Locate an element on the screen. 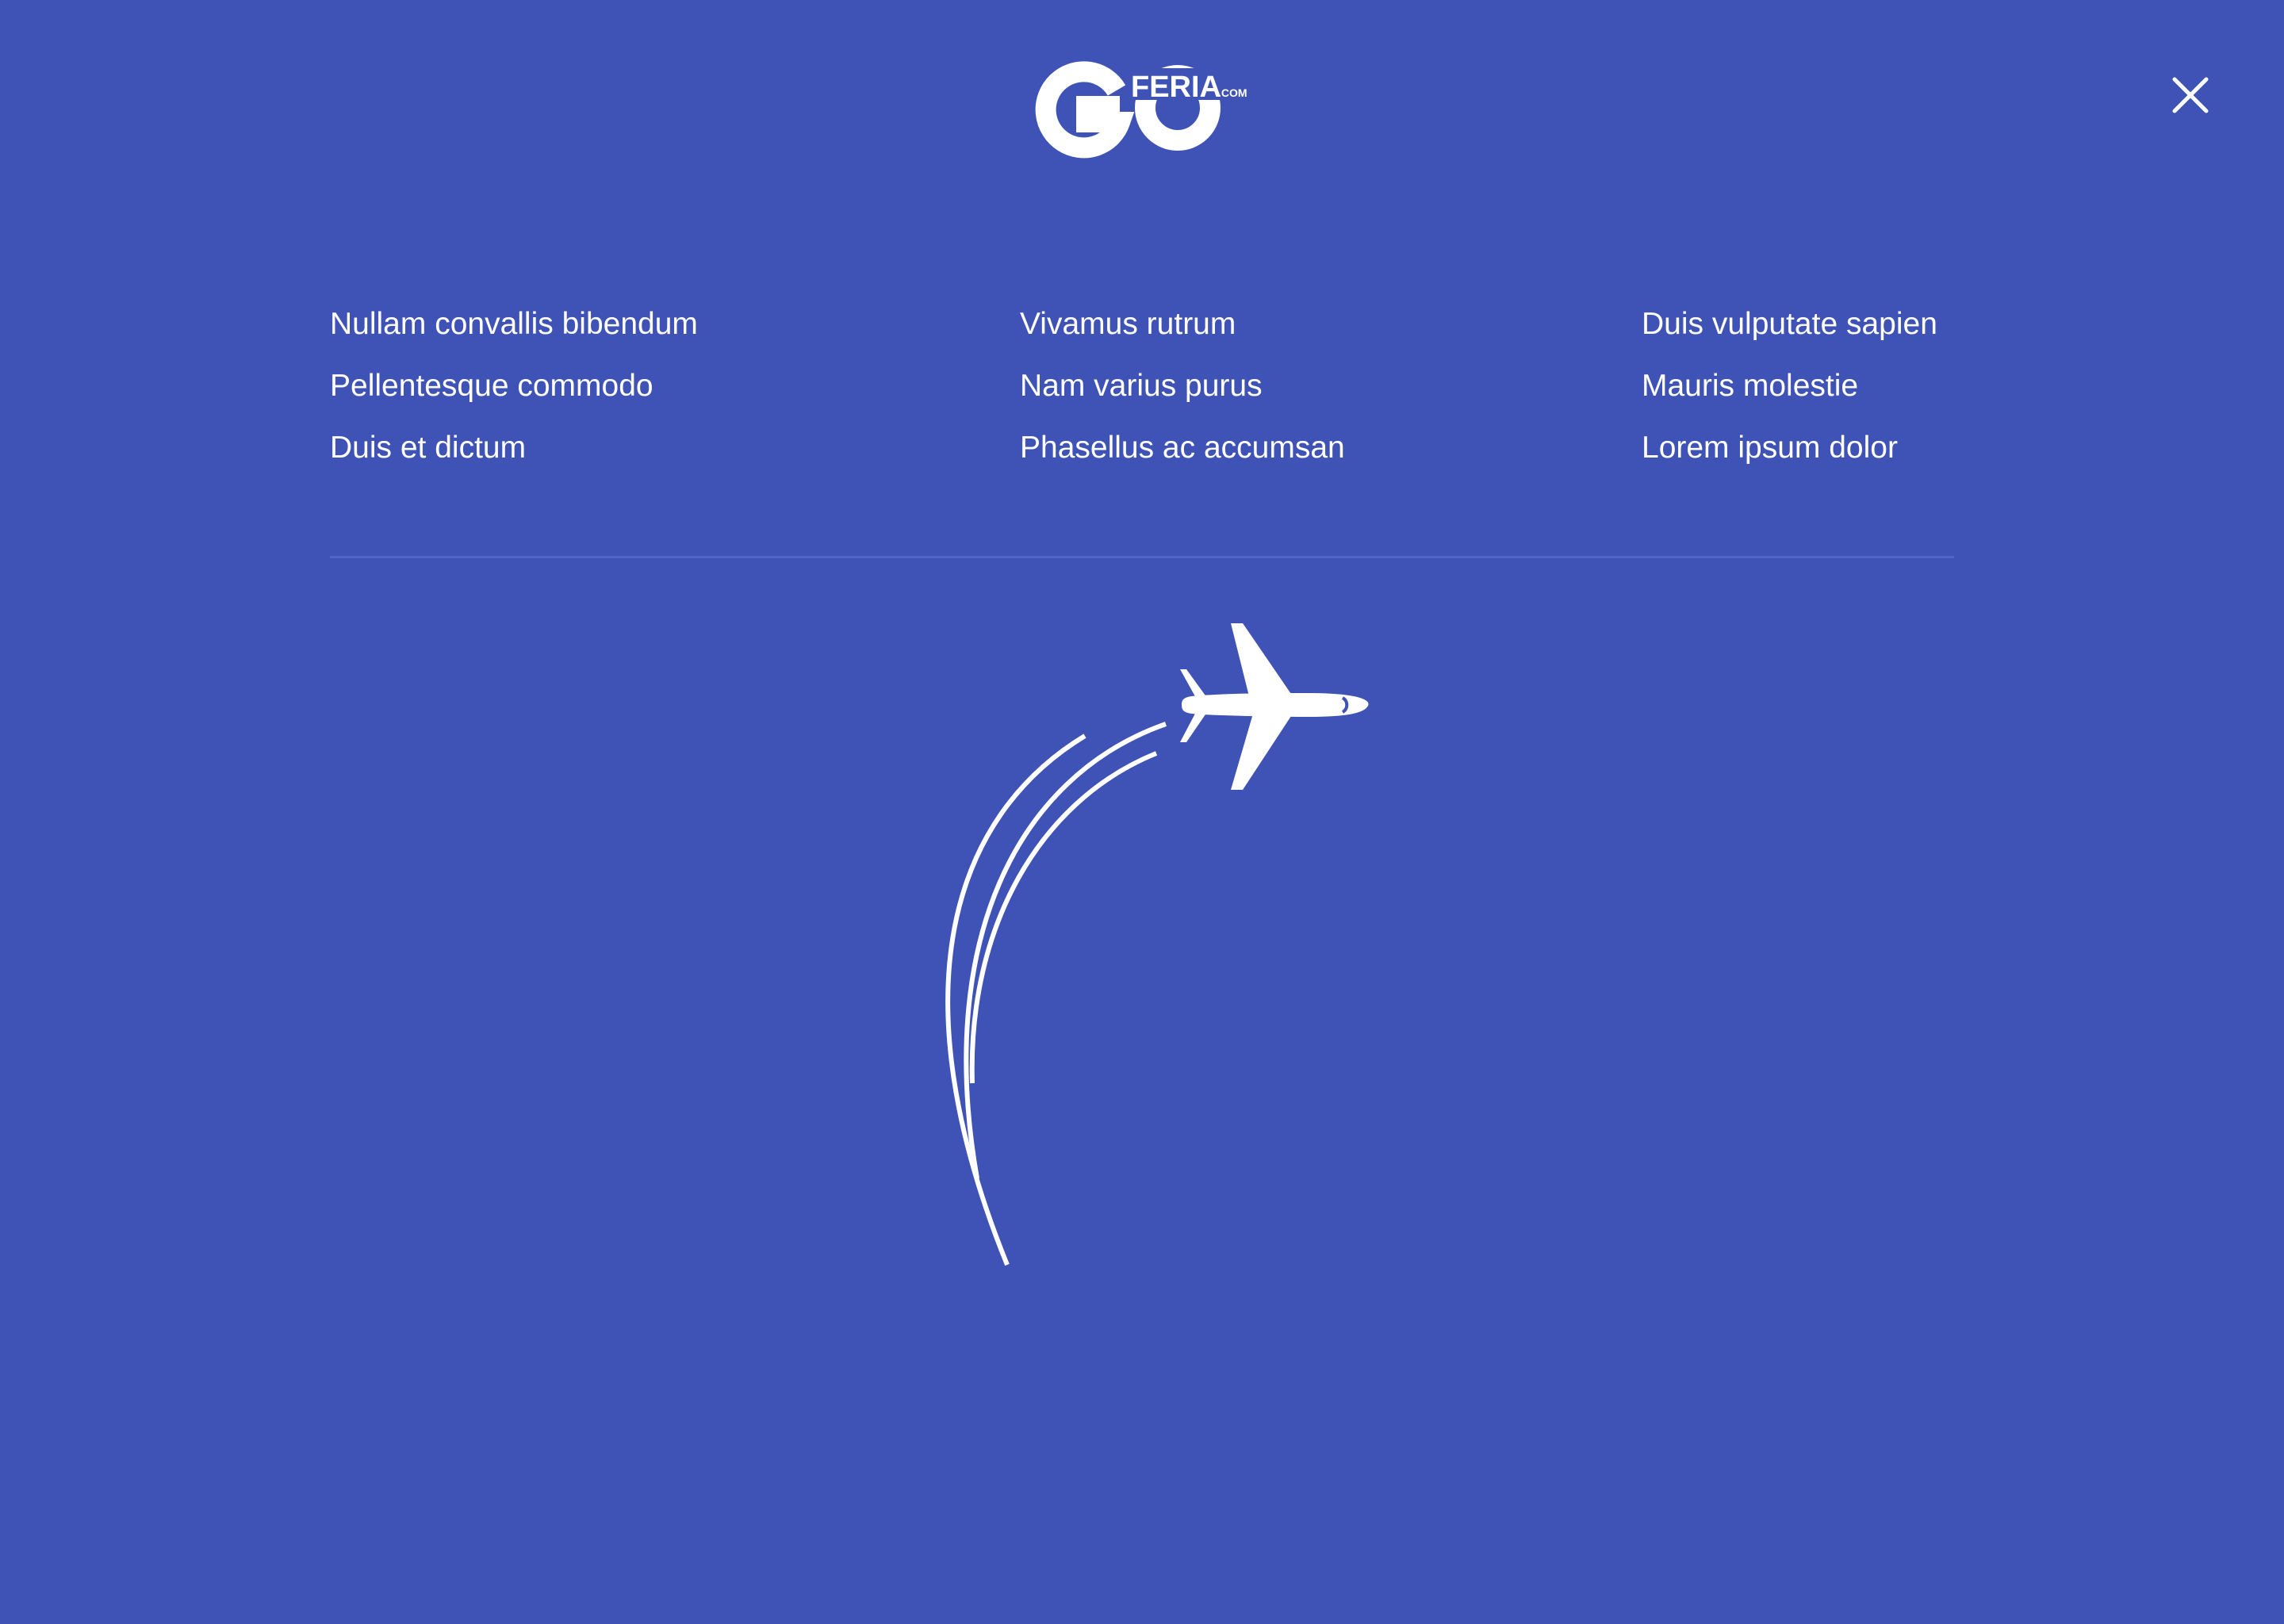 The height and width of the screenshot is (1624, 2284). airplane-illustration is located at coordinates (1150, 944).